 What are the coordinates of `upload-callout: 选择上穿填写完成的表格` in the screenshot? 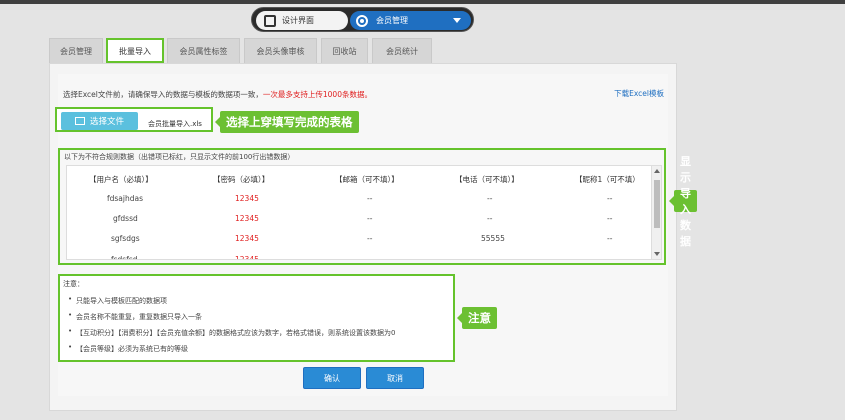 It's located at (287, 122).